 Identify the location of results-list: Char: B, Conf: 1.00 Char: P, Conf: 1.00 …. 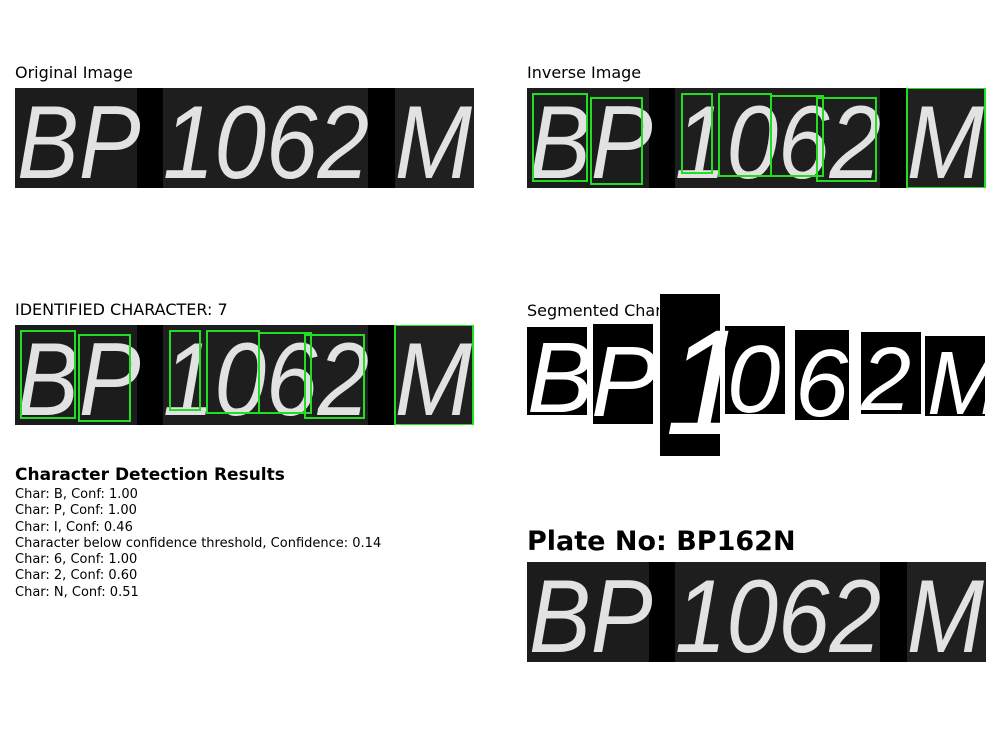
(198, 544).